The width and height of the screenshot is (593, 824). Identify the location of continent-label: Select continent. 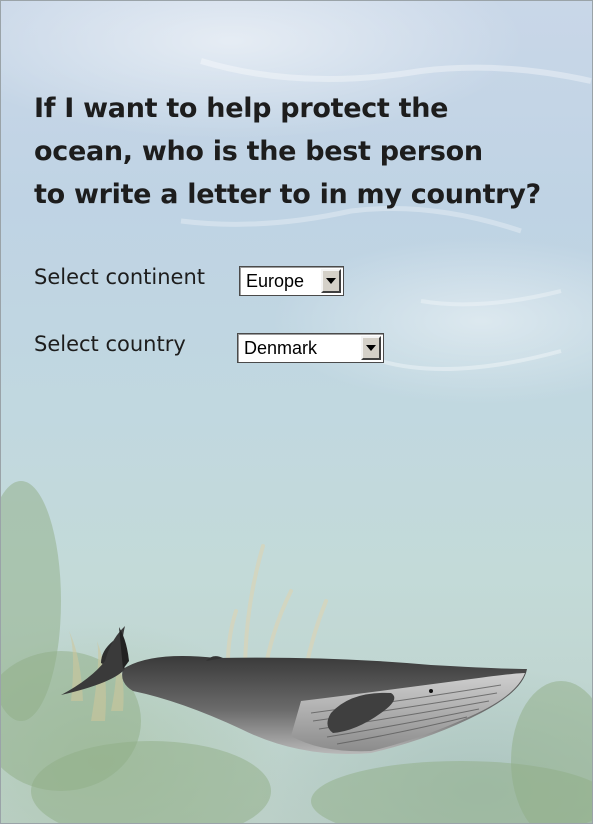
(120, 277).